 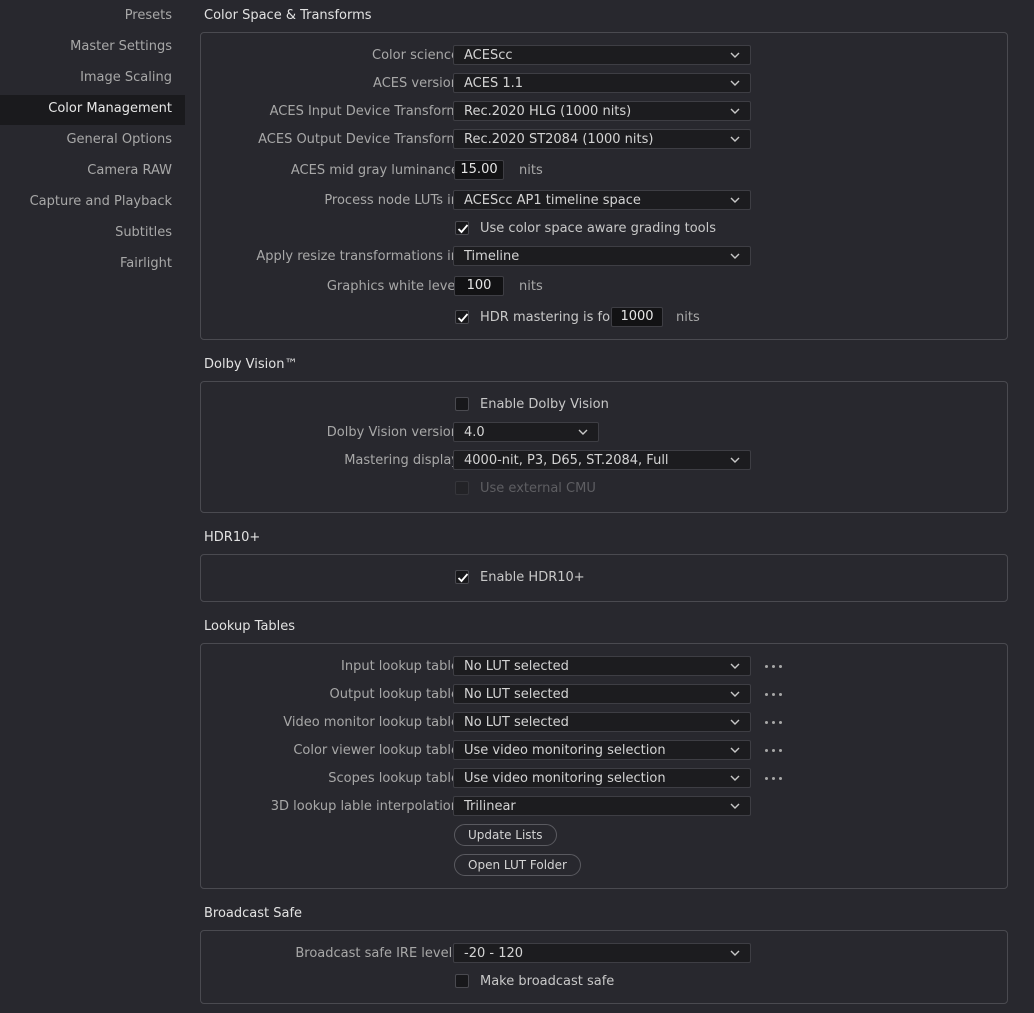 I want to click on sidebar-item-camera-raw: Camera RAW, so click(x=129, y=171).